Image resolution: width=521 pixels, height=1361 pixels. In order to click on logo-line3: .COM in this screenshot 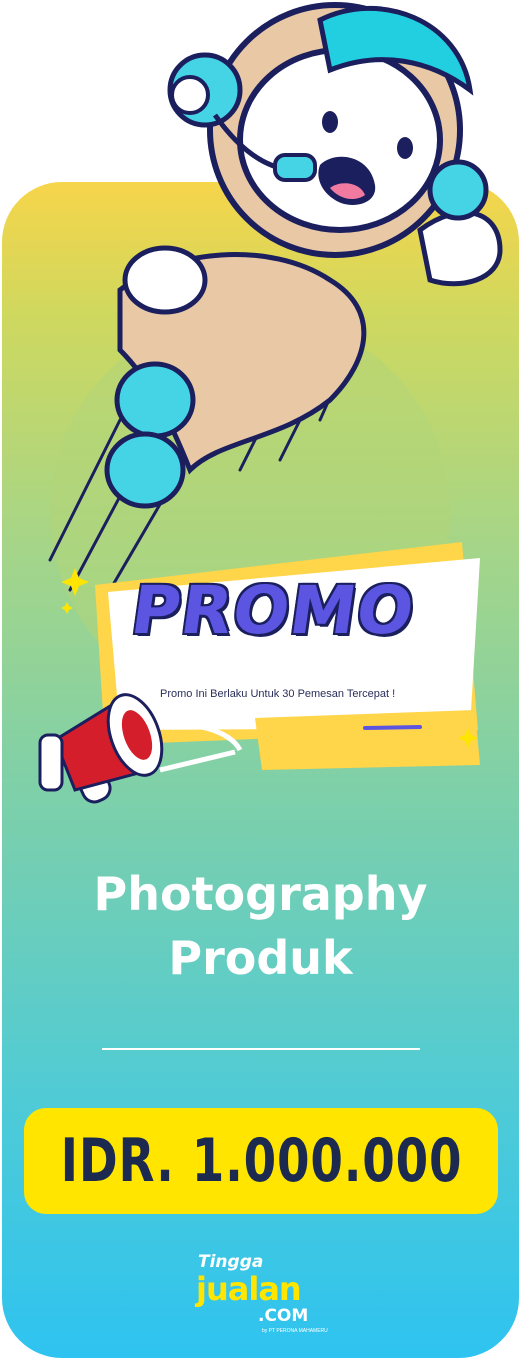, I will do `click(283, 1316)`.